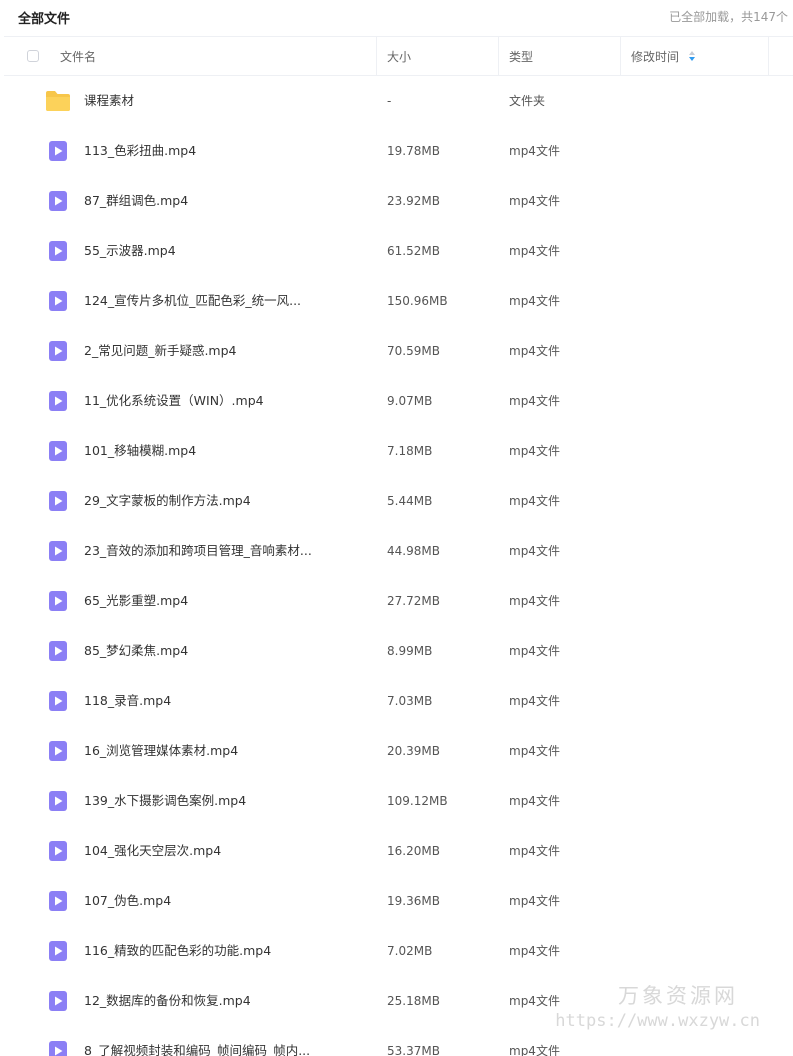 The image size is (793, 1056). I want to click on file-name: 107_伪色.mp4, so click(127, 901).